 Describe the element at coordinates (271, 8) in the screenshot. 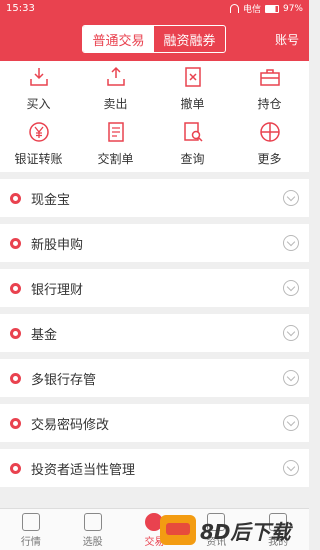

I see `battery-icon` at that location.